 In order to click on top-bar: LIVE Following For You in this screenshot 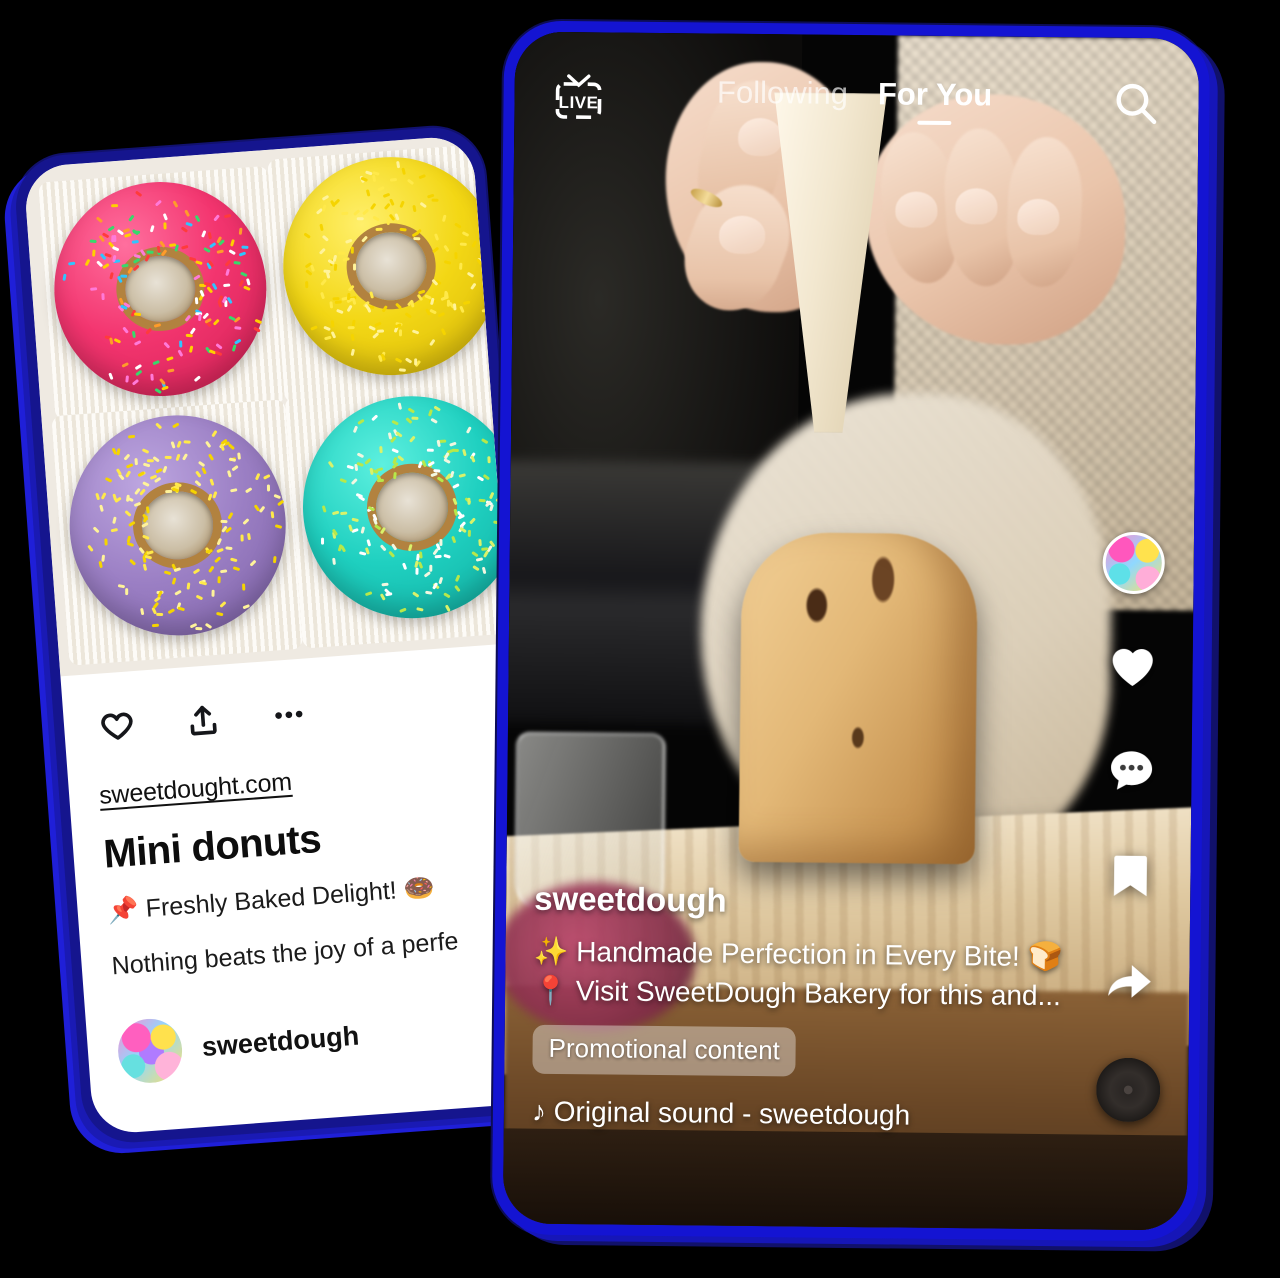, I will do `click(856, 99)`.